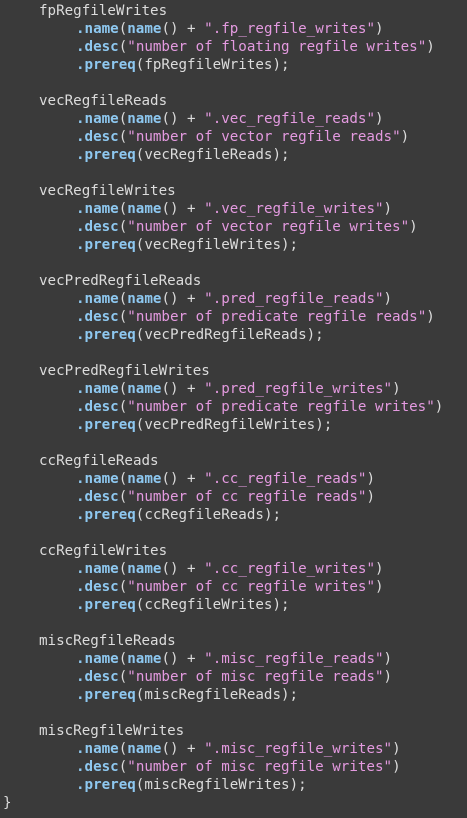 The width and height of the screenshot is (467, 818). Describe the element at coordinates (233, 119) in the screenshot. I see `code-line-name-call: .name(name() + ".vec_regfile_reads")` at that location.